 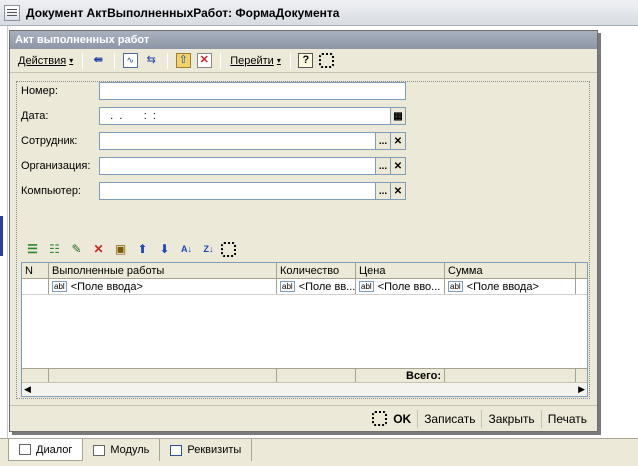 I want to click on up-arrow-icon: ⬆, so click(x=142, y=249).